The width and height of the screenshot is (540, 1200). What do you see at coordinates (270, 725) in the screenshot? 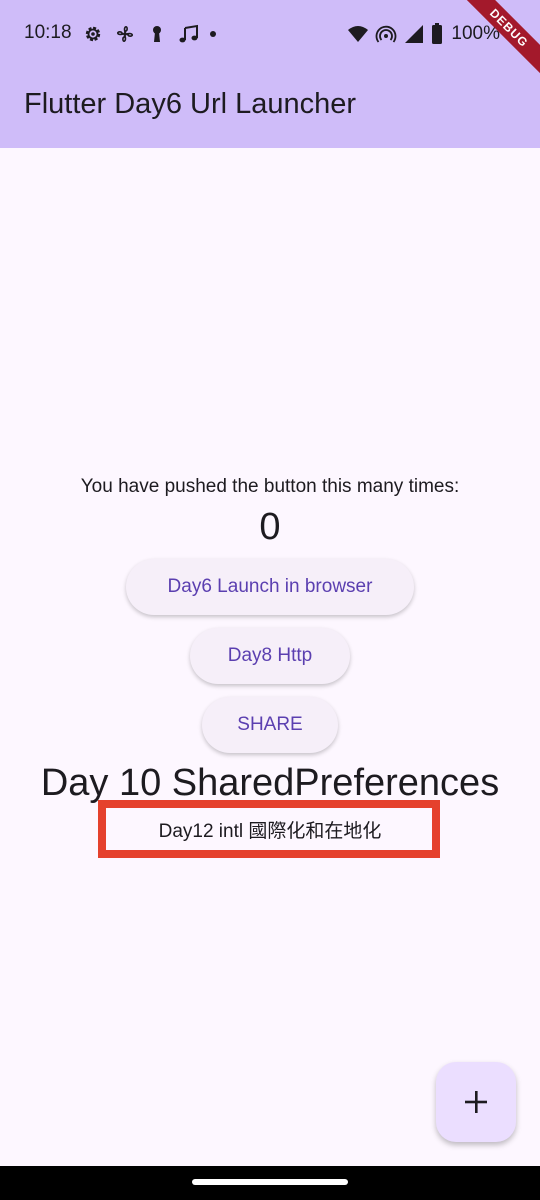
I see `share-button: SHARE` at bounding box center [270, 725].